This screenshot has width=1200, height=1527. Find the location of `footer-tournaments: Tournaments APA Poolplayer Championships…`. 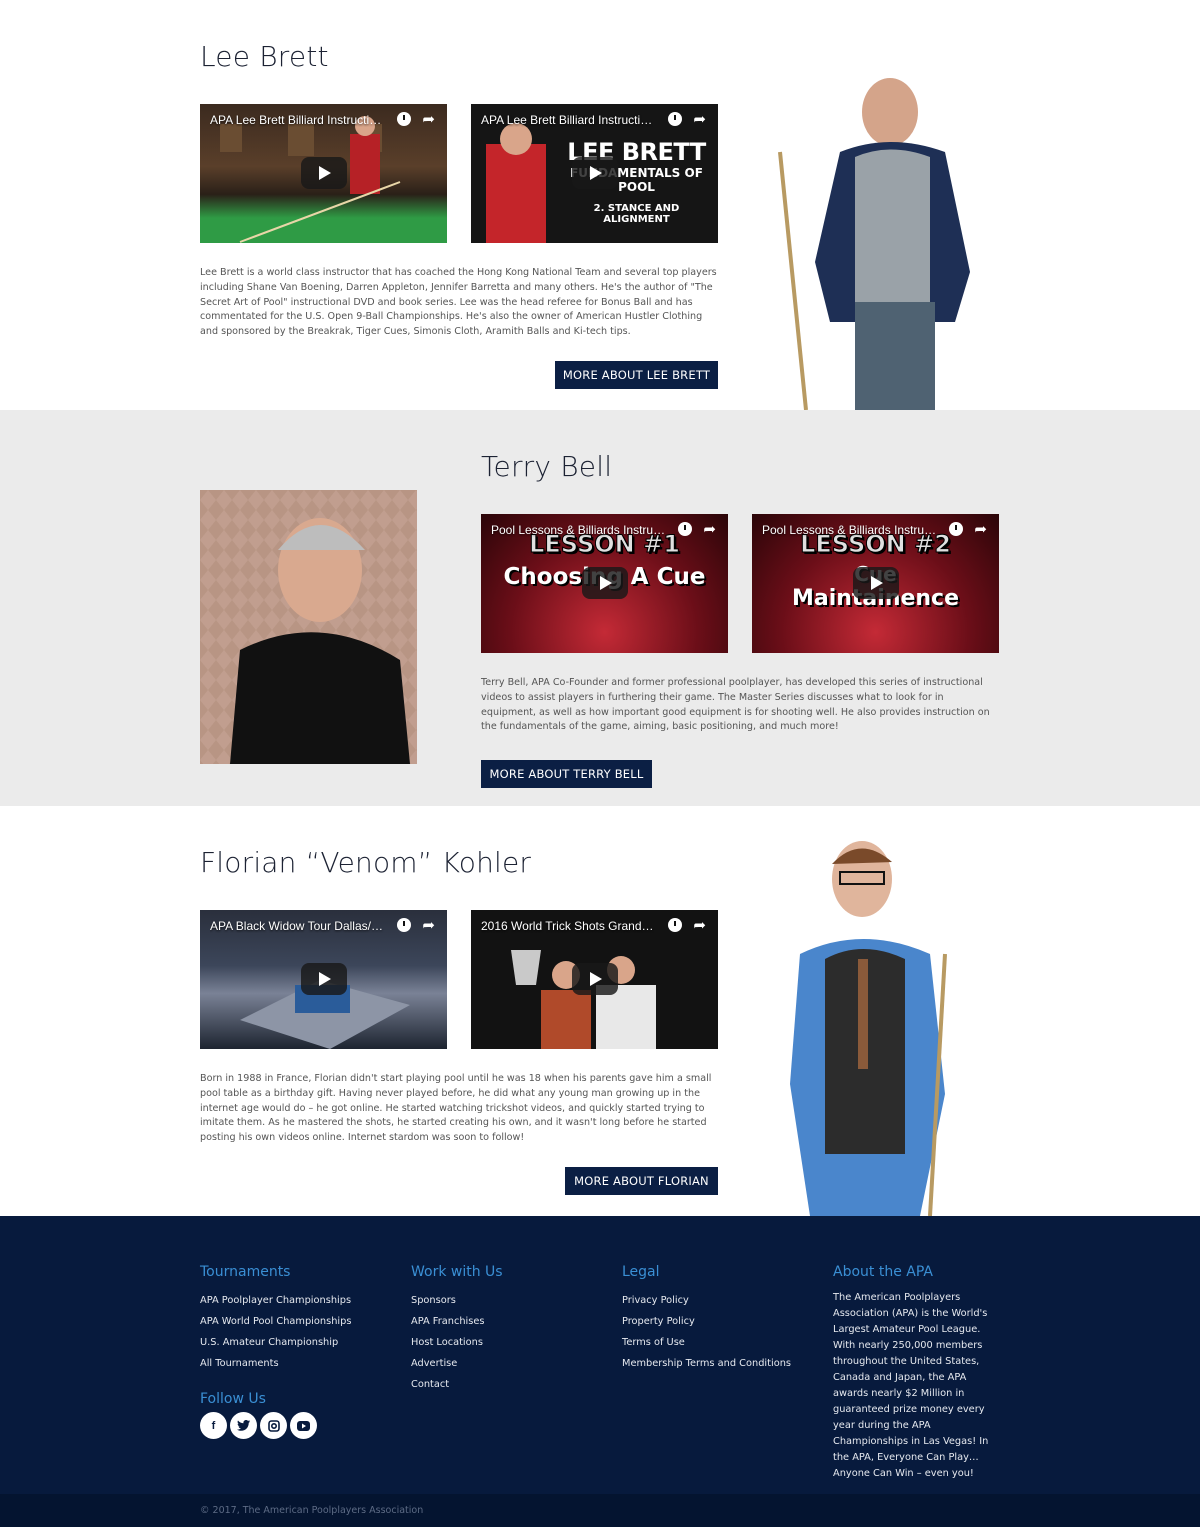

footer-tournaments: Tournaments APA Poolplayer Championships… is located at coordinates (275, 1319).